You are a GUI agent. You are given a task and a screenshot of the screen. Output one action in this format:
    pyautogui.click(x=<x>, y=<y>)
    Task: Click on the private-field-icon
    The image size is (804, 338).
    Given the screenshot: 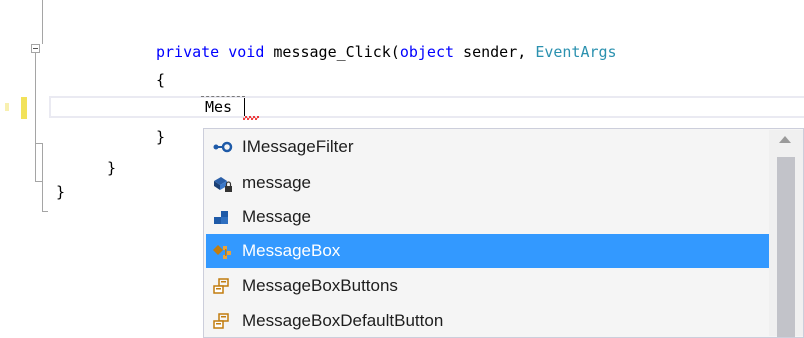 What is the action you would take?
    pyautogui.click(x=223, y=183)
    